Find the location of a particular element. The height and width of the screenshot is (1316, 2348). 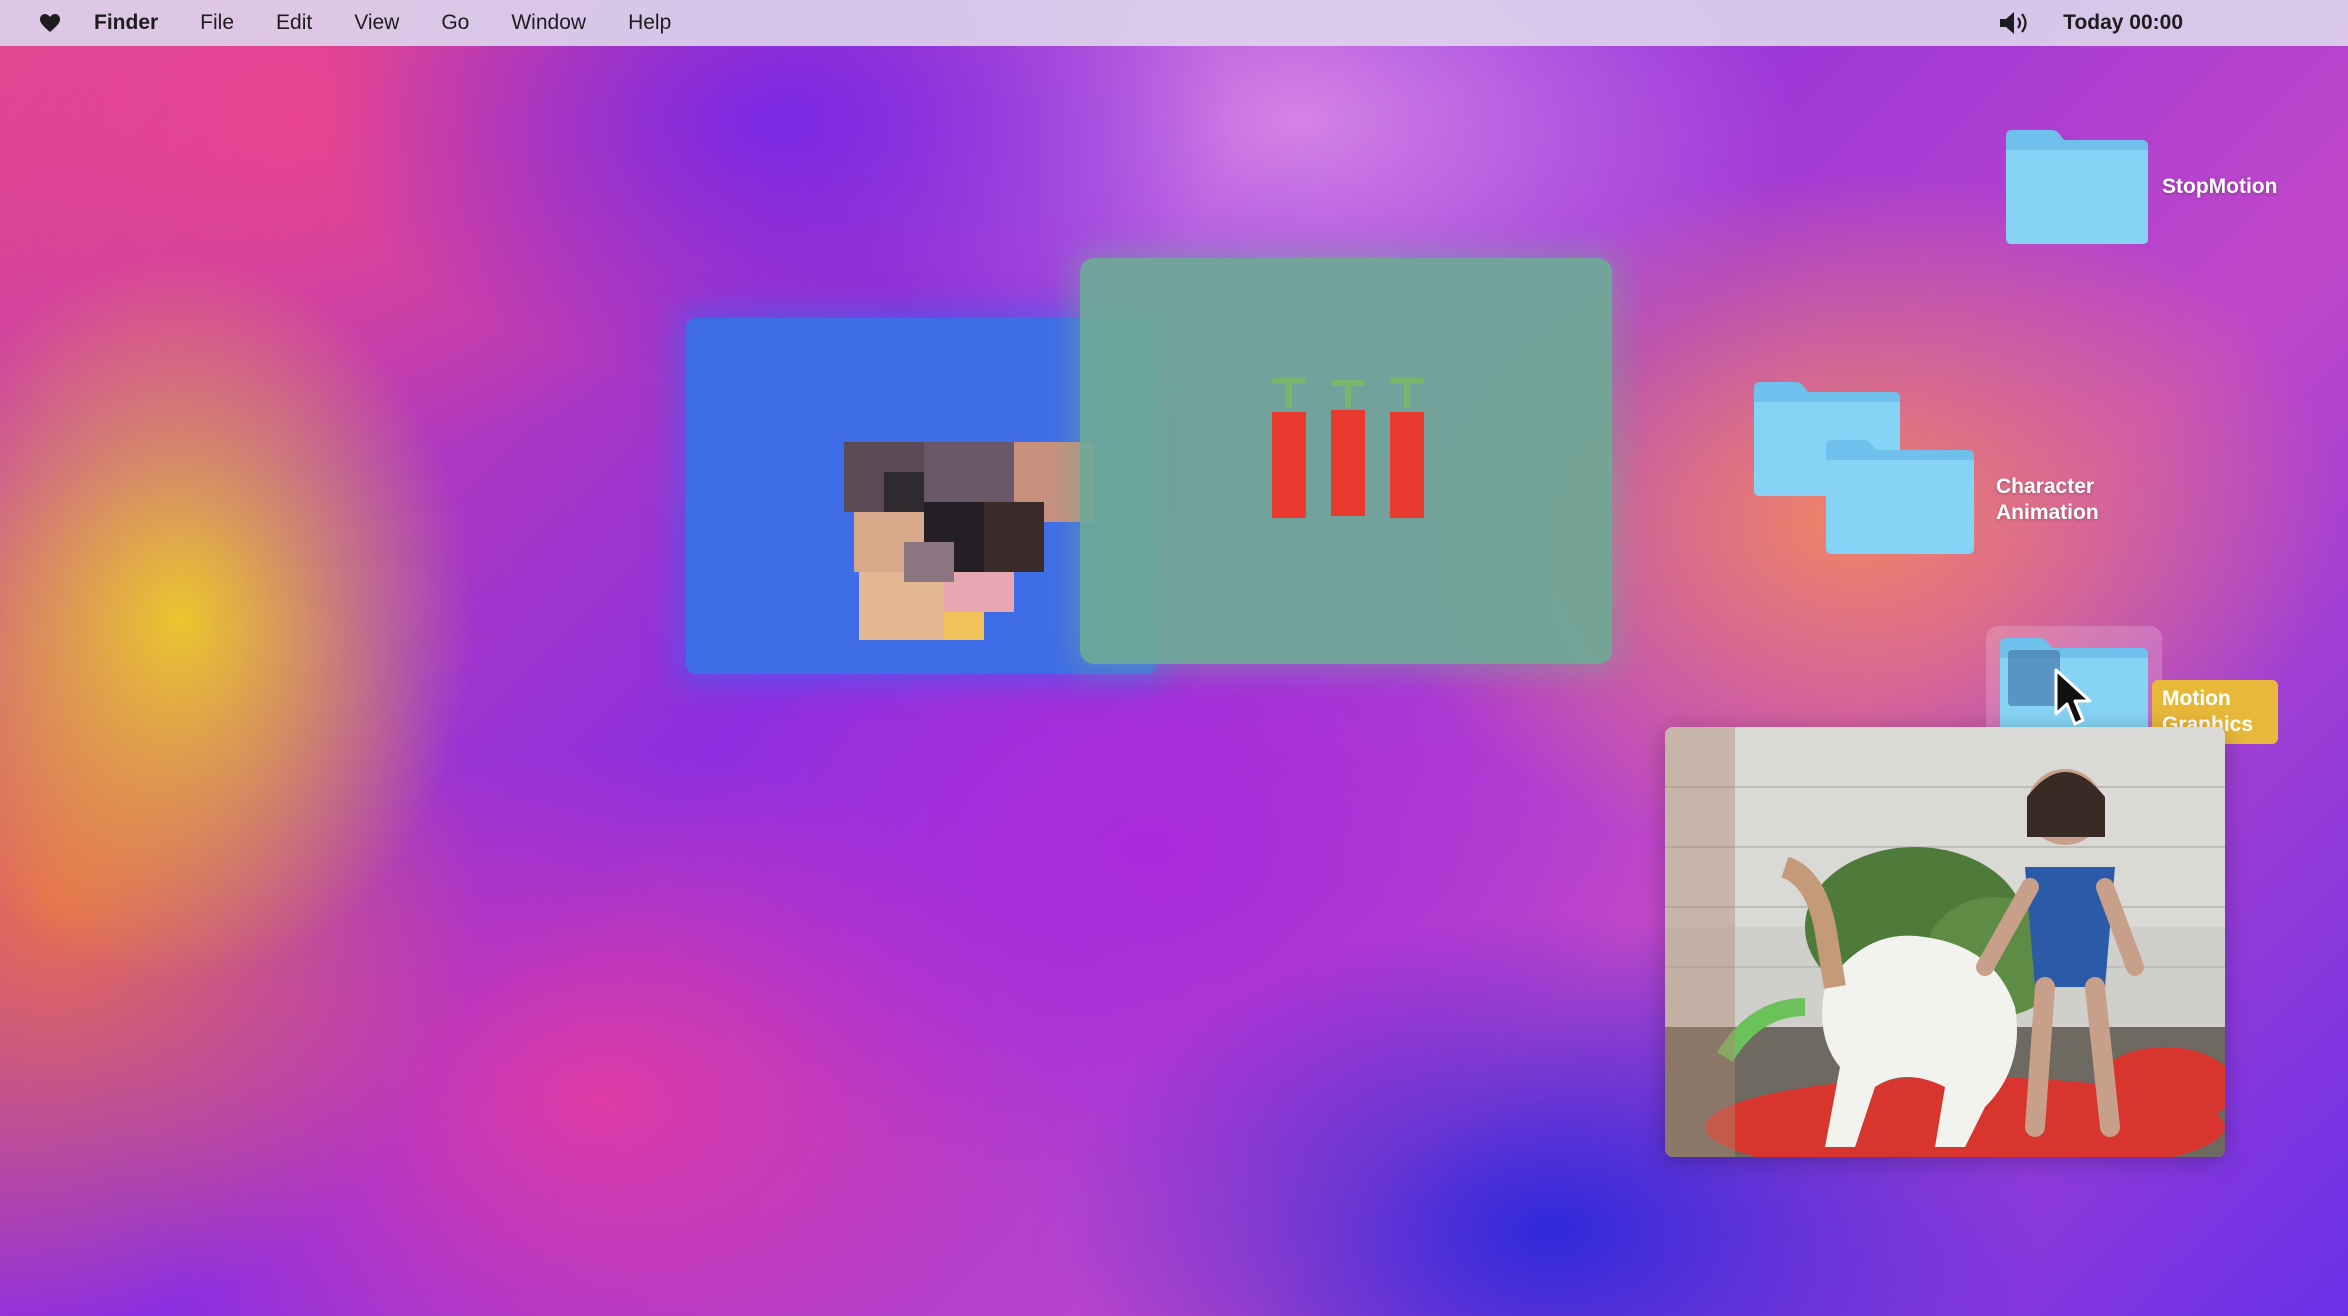

menu-view: View is located at coordinates (376, 23).